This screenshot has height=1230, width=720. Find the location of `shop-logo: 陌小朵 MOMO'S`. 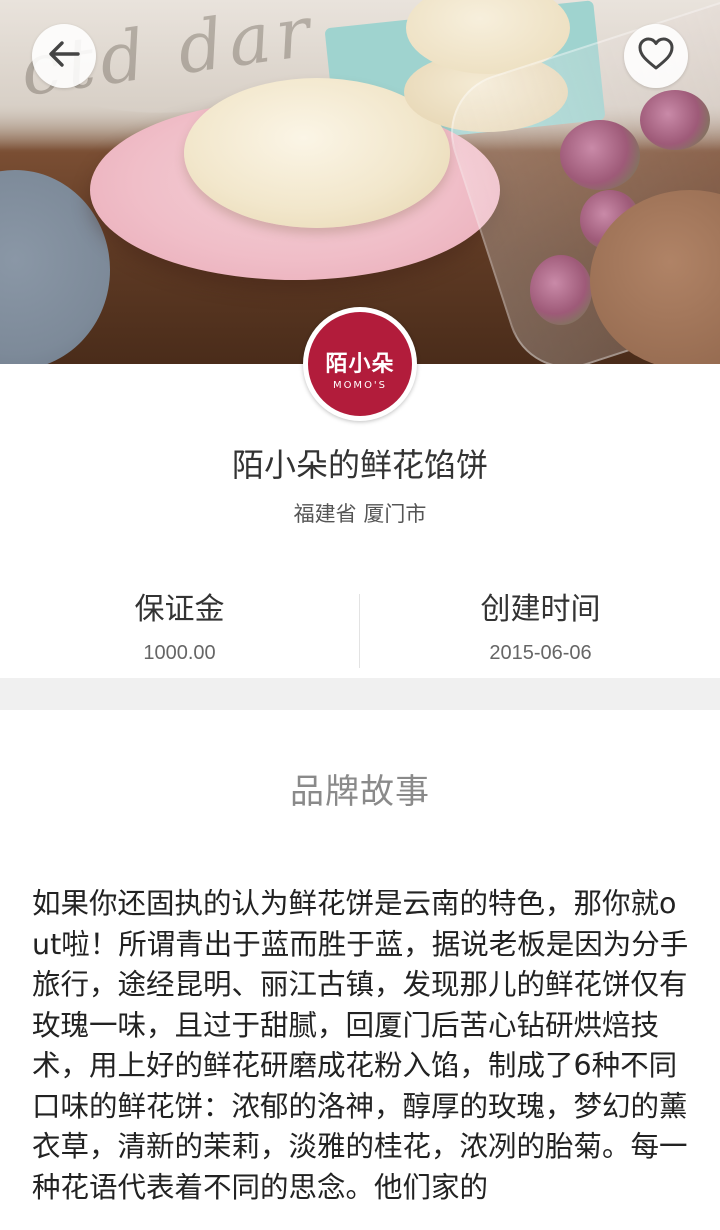

shop-logo: 陌小朵 MOMO'S is located at coordinates (360, 364).